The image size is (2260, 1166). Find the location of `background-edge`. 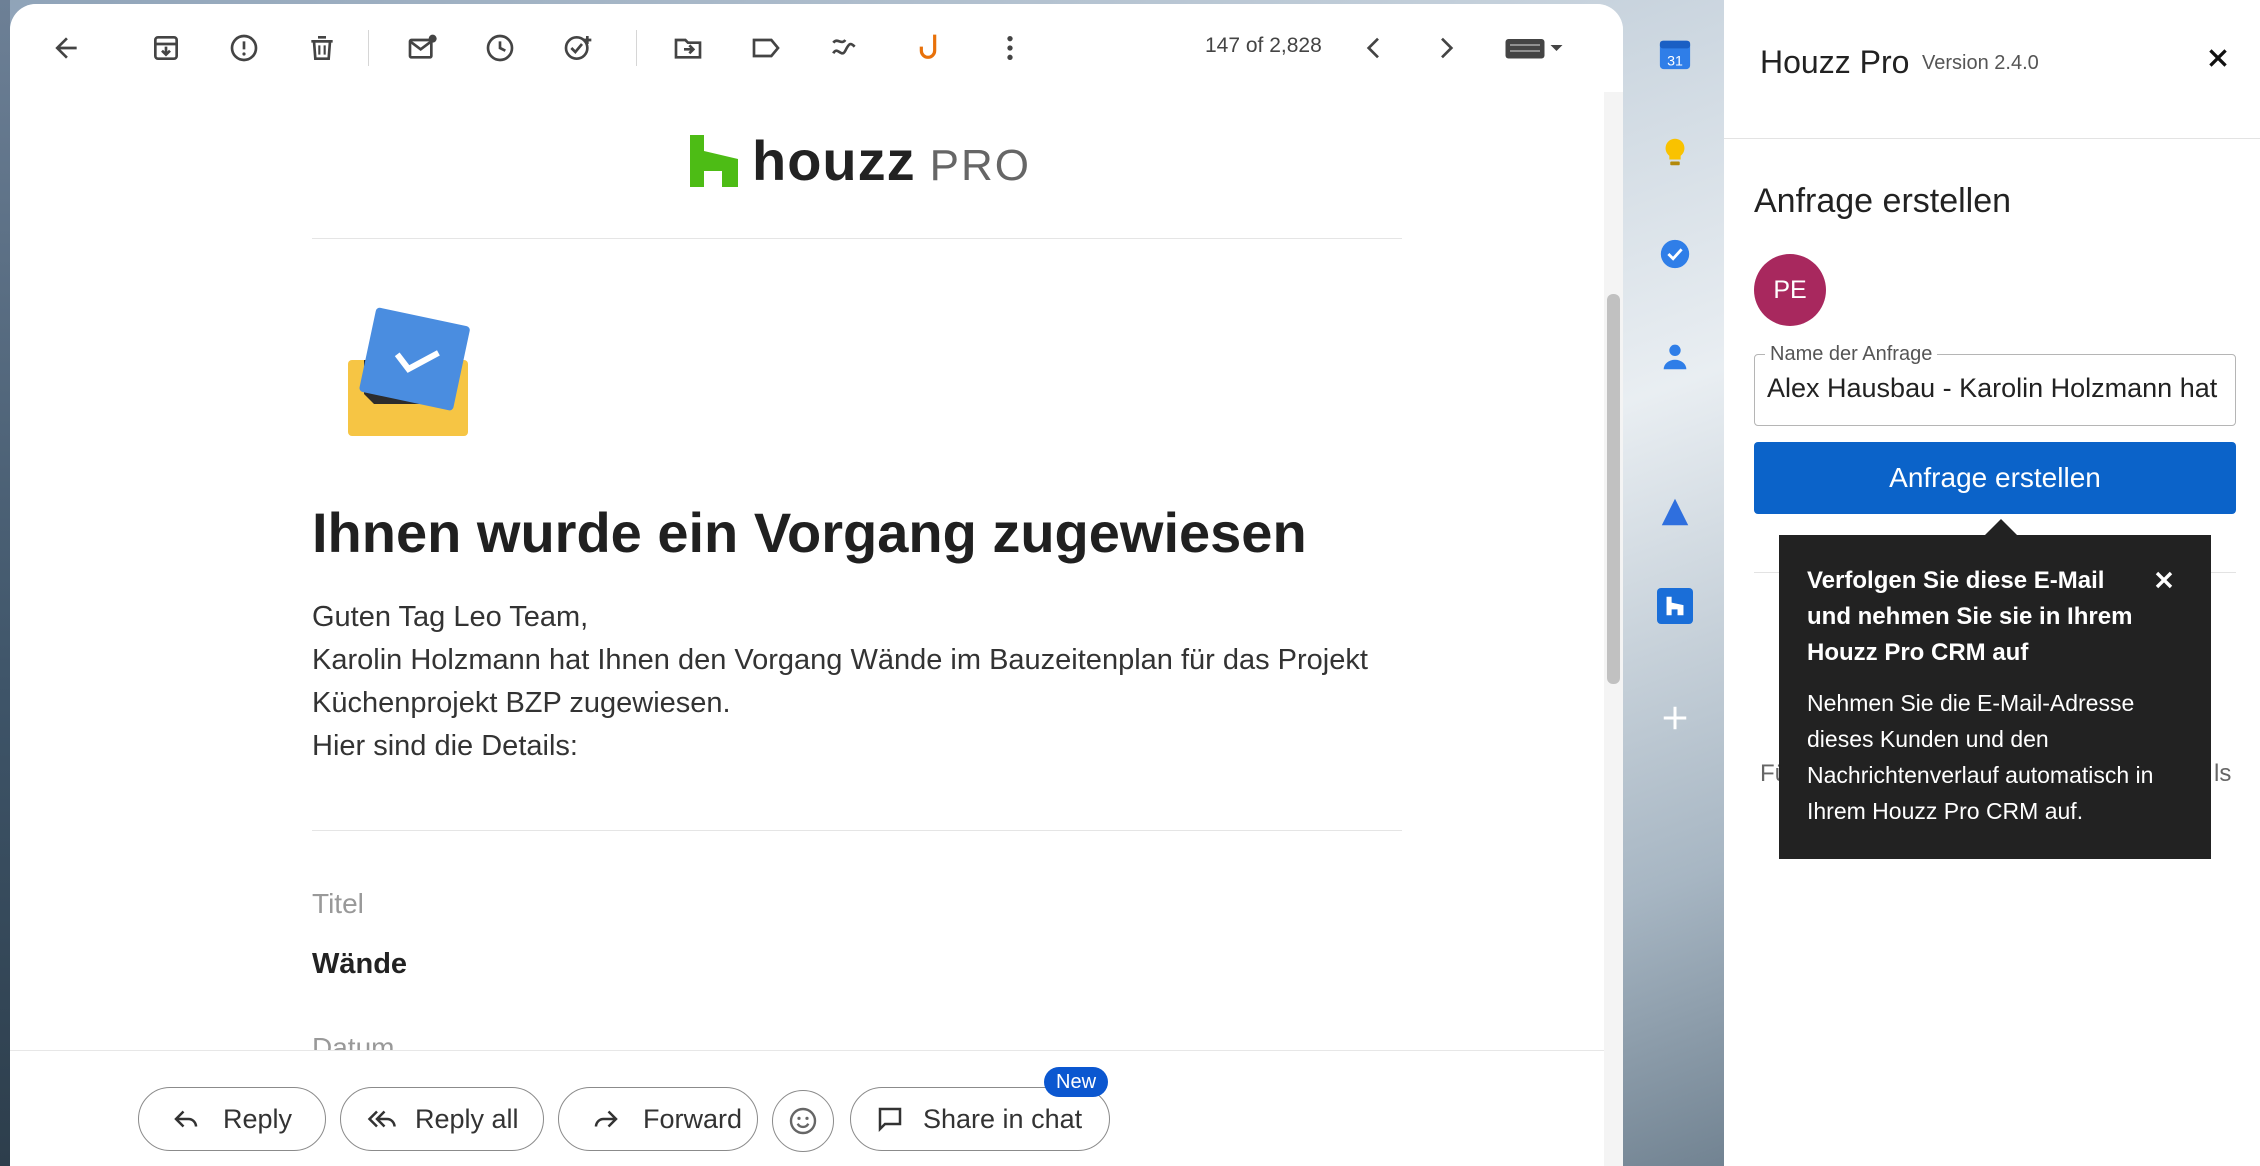

background-edge is located at coordinates (5, 583).